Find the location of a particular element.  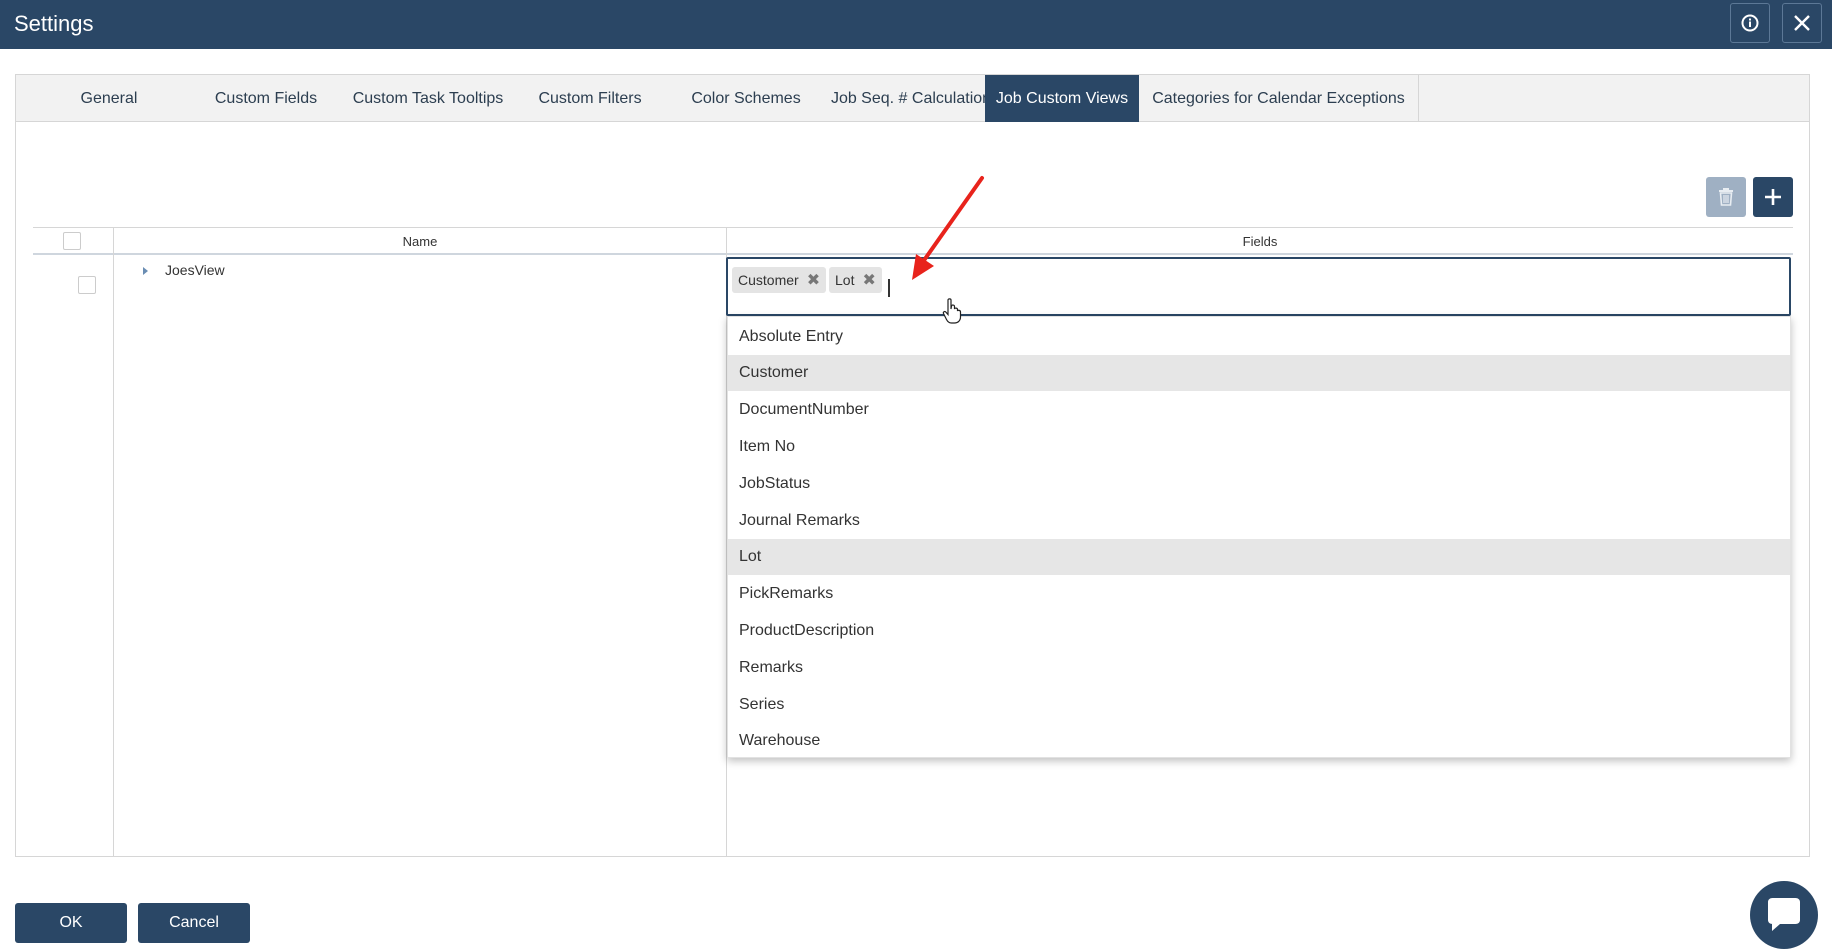

delete-button is located at coordinates (1726, 197).